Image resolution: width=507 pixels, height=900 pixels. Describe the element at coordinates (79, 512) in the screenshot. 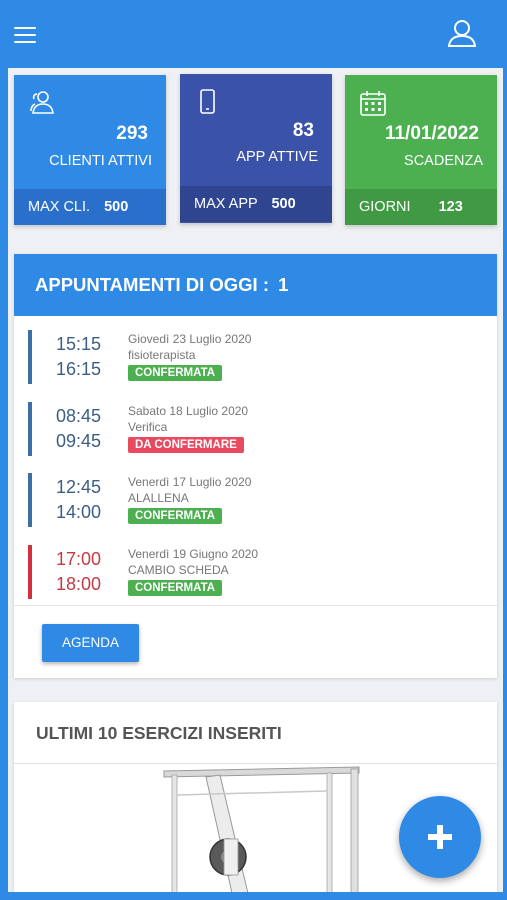

I see `appointment-end-time: 14:00` at that location.